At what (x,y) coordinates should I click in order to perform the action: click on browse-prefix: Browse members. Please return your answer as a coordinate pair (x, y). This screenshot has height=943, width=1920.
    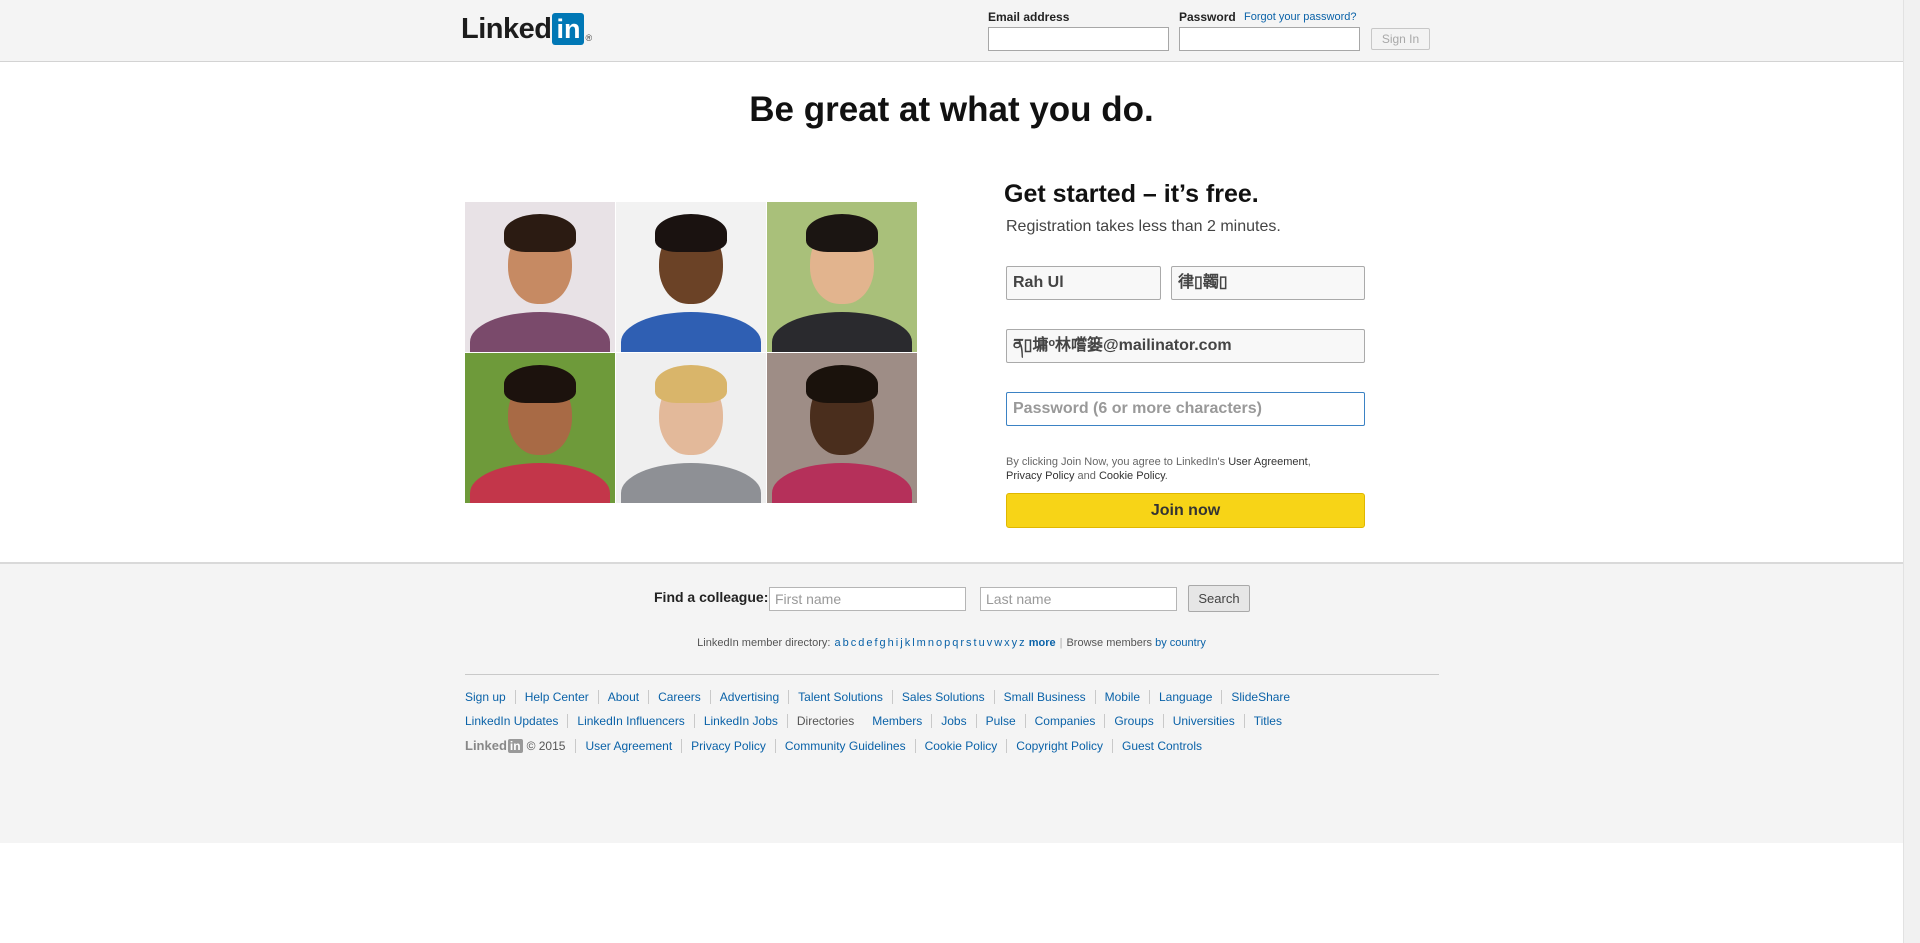
    Looking at the image, I should click on (1111, 643).